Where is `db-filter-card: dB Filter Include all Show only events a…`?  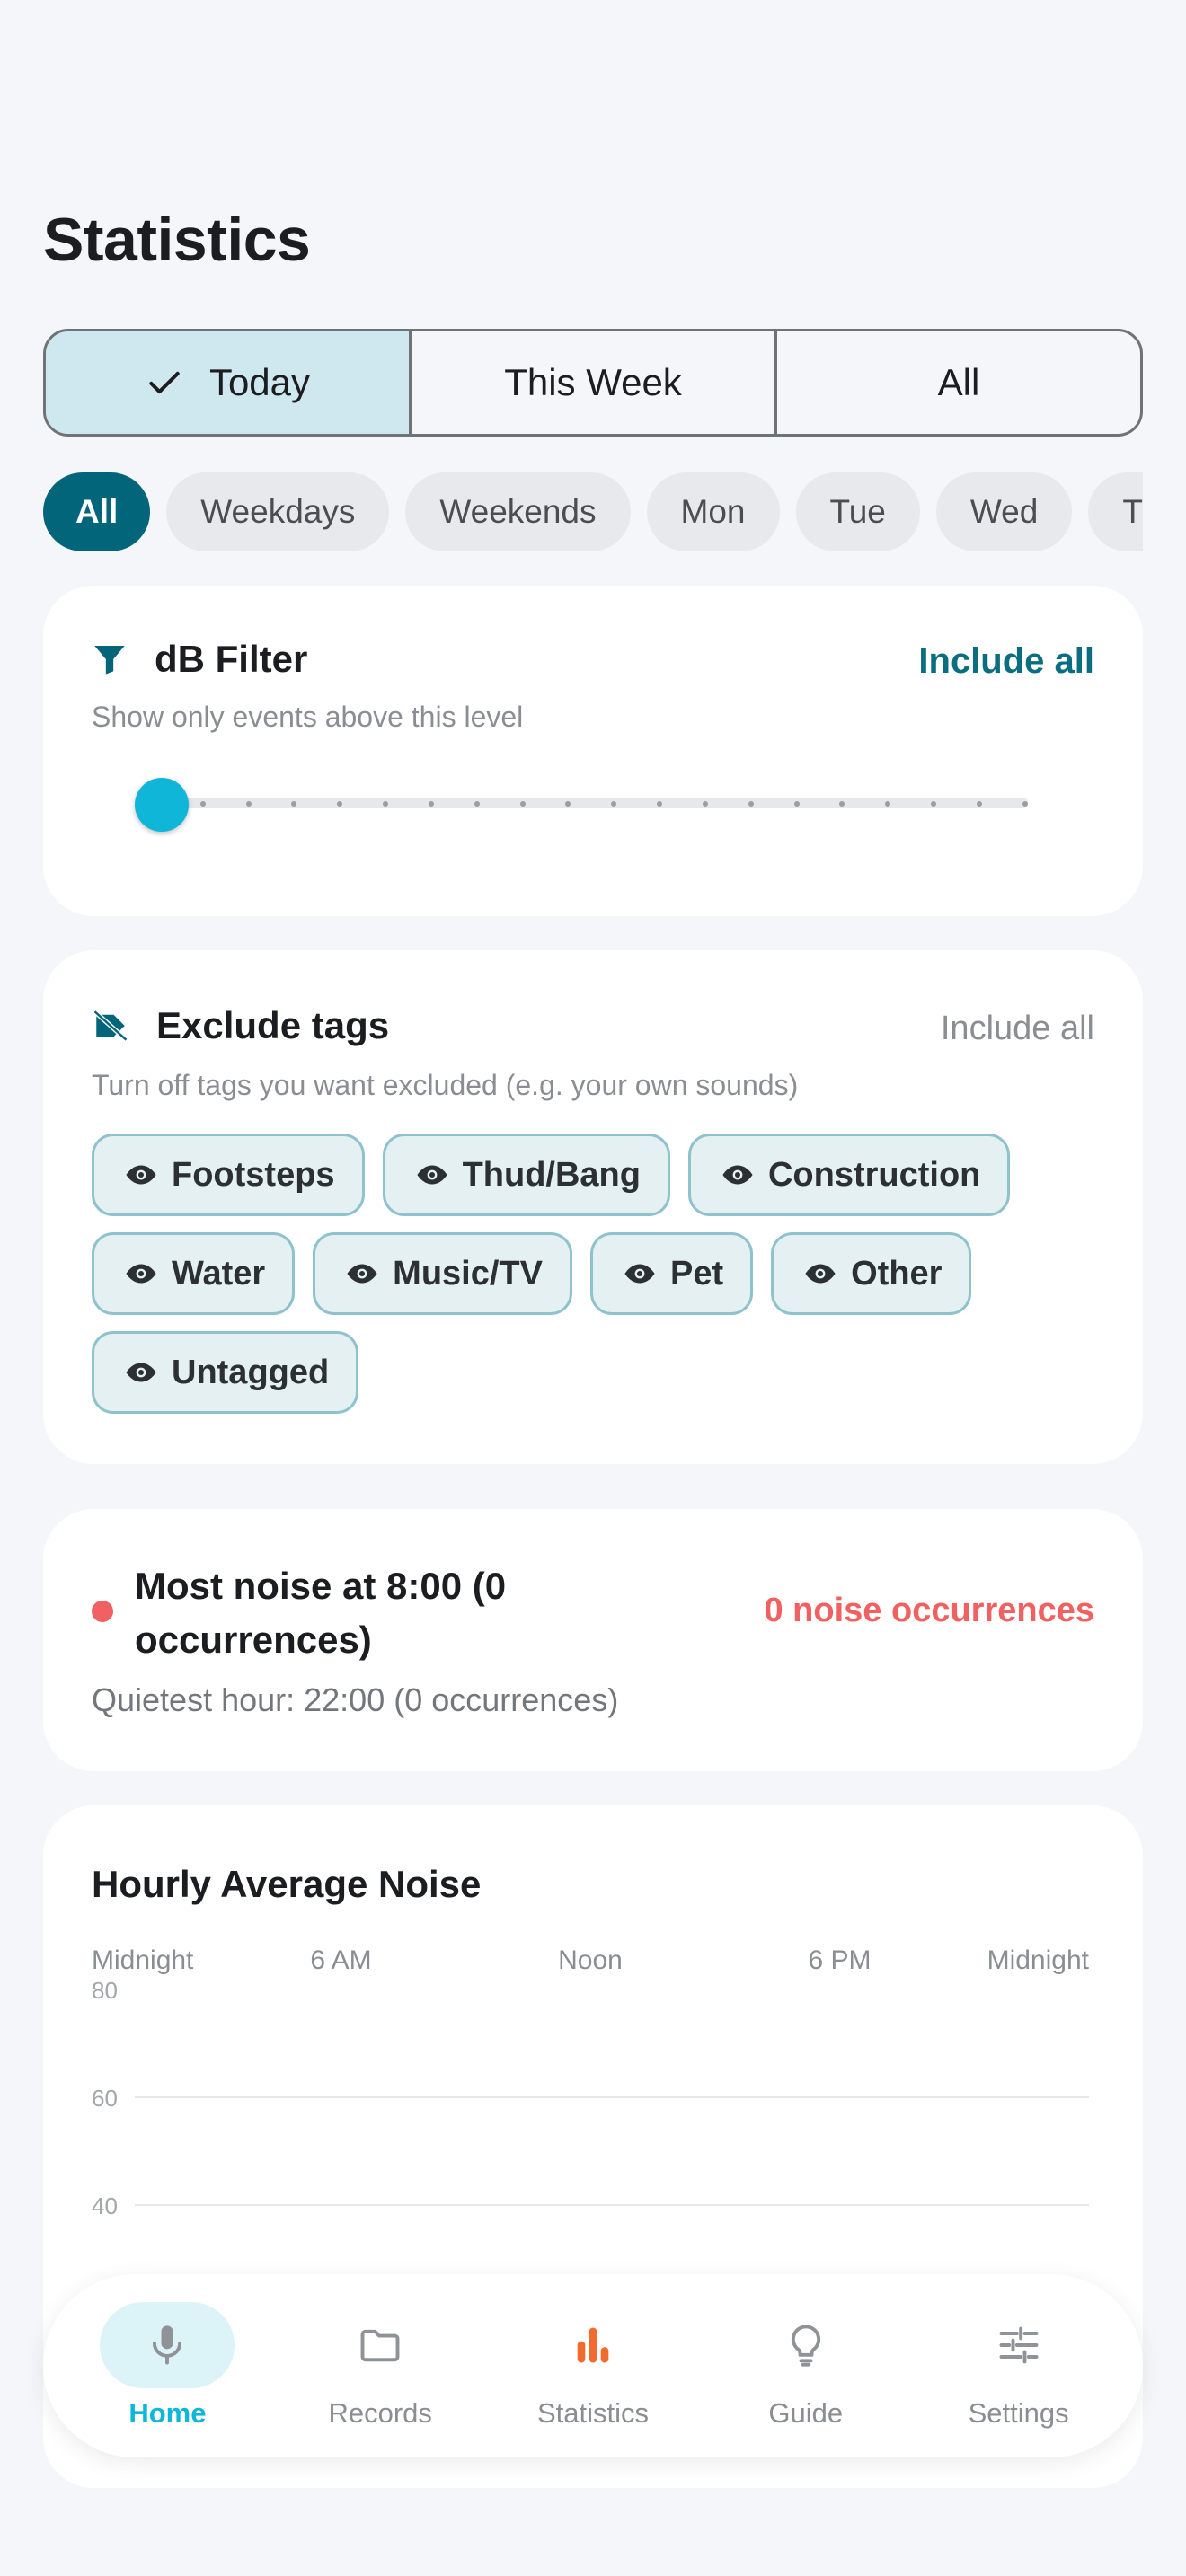 db-filter-card: dB Filter Include all Show only events a… is located at coordinates (593, 751).